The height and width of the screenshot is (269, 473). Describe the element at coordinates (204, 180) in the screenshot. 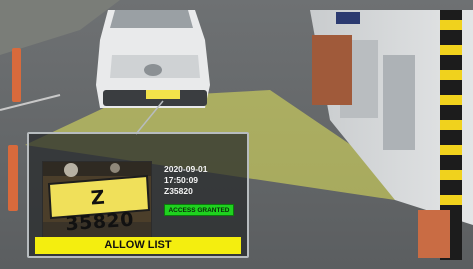

I see `capture-metadata: 2020-09-01 17:50:09 Z35820` at that location.